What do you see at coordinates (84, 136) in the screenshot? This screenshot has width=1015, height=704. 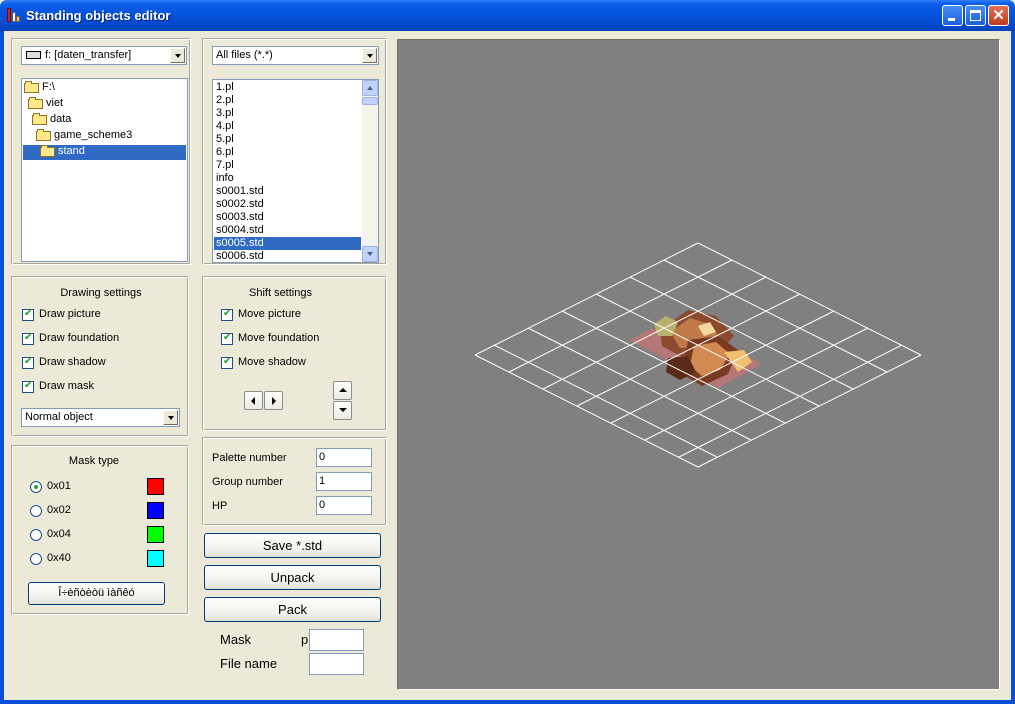 I see `tree-item-game-scheme3: game_scheme3` at bounding box center [84, 136].